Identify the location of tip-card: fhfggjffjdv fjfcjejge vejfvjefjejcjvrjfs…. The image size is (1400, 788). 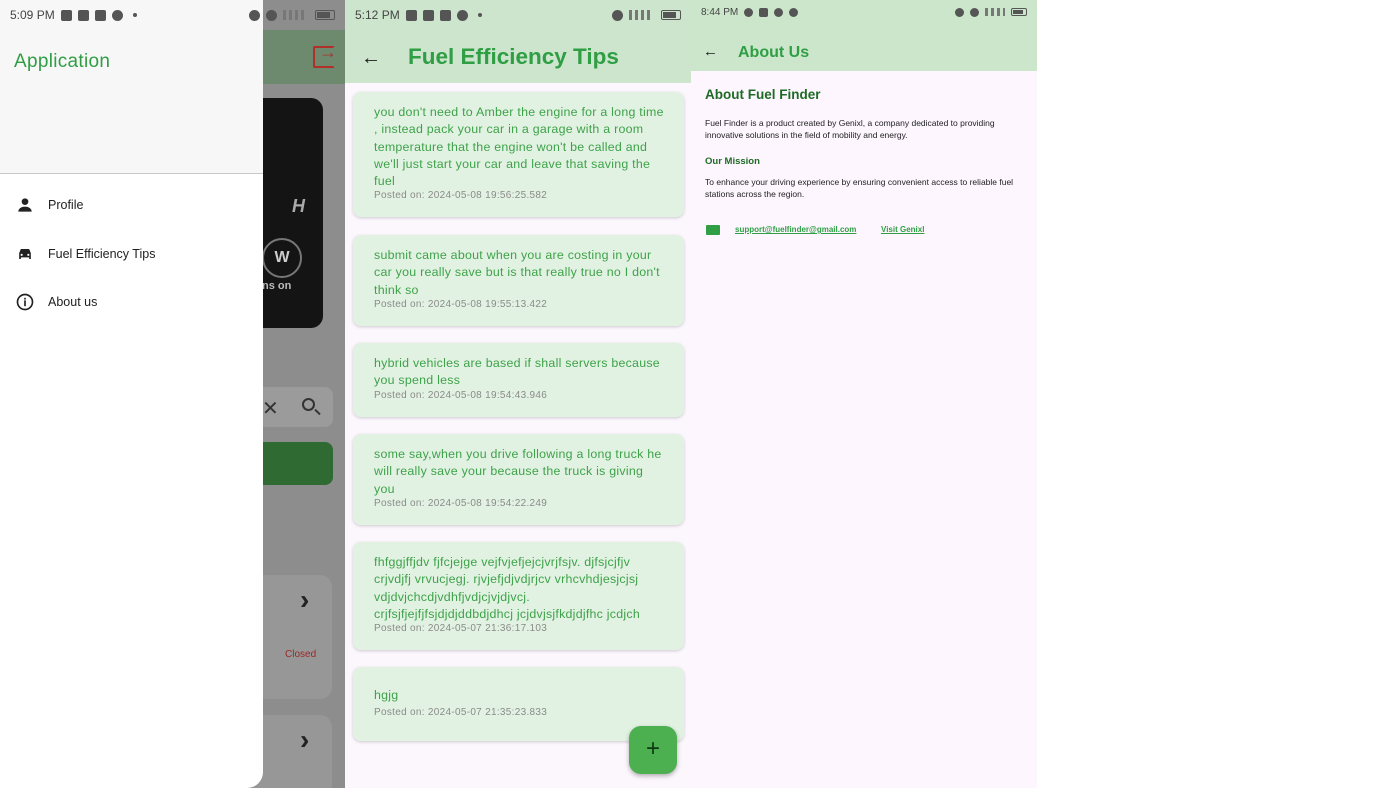
(518, 596).